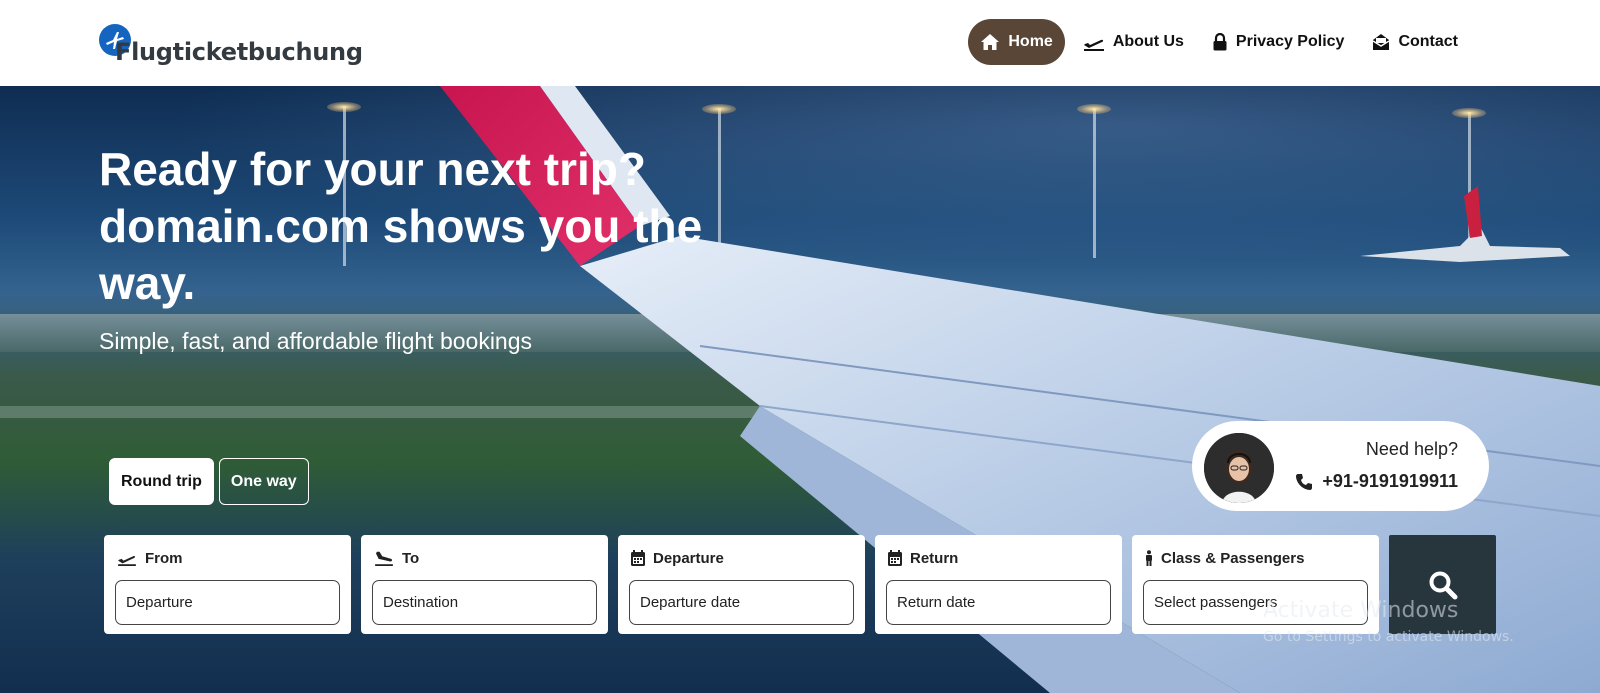  What do you see at coordinates (999, 558) in the screenshot?
I see `return-label: Return` at bounding box center [999, 558].